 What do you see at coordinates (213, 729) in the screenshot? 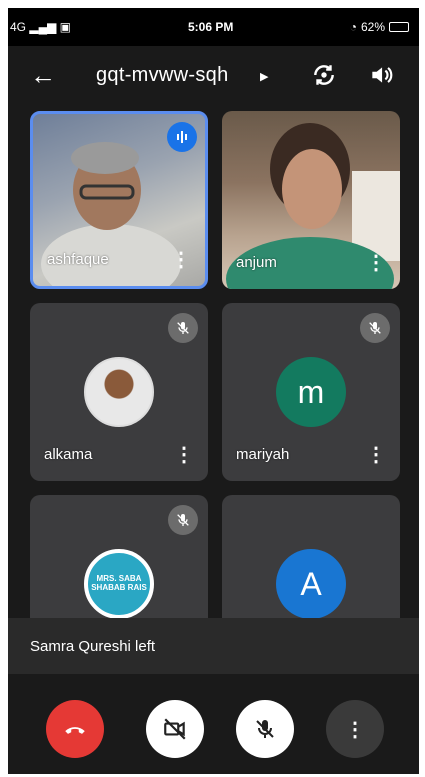
I see `call-controls: ⋮` at bounding box center [213, 729].